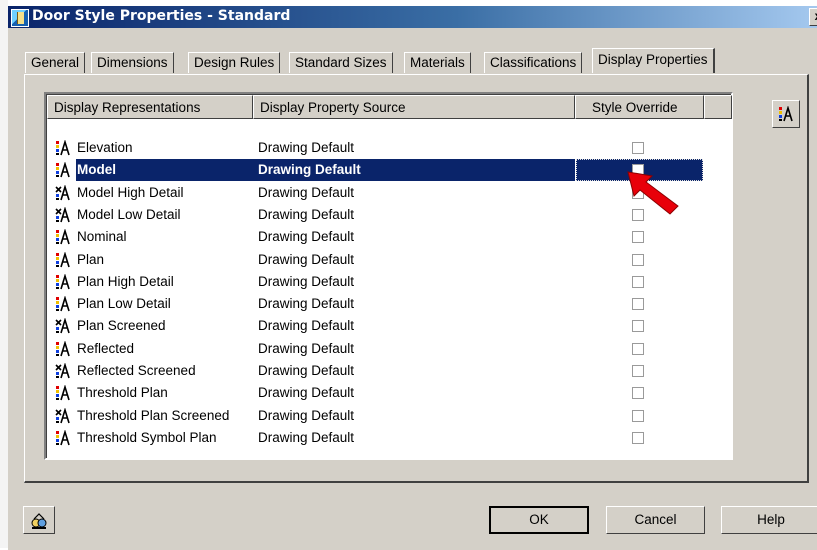  I want to click on display-representation-name: Model High Detail, so click(130, 192).